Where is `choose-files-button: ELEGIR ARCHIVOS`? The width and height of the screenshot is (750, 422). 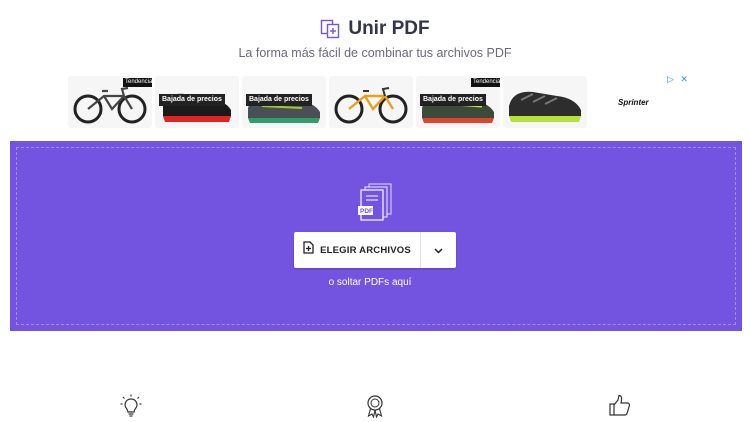 choose-files-button: ELEGIR ARCHIVOS is located at coordinates (357, 250).